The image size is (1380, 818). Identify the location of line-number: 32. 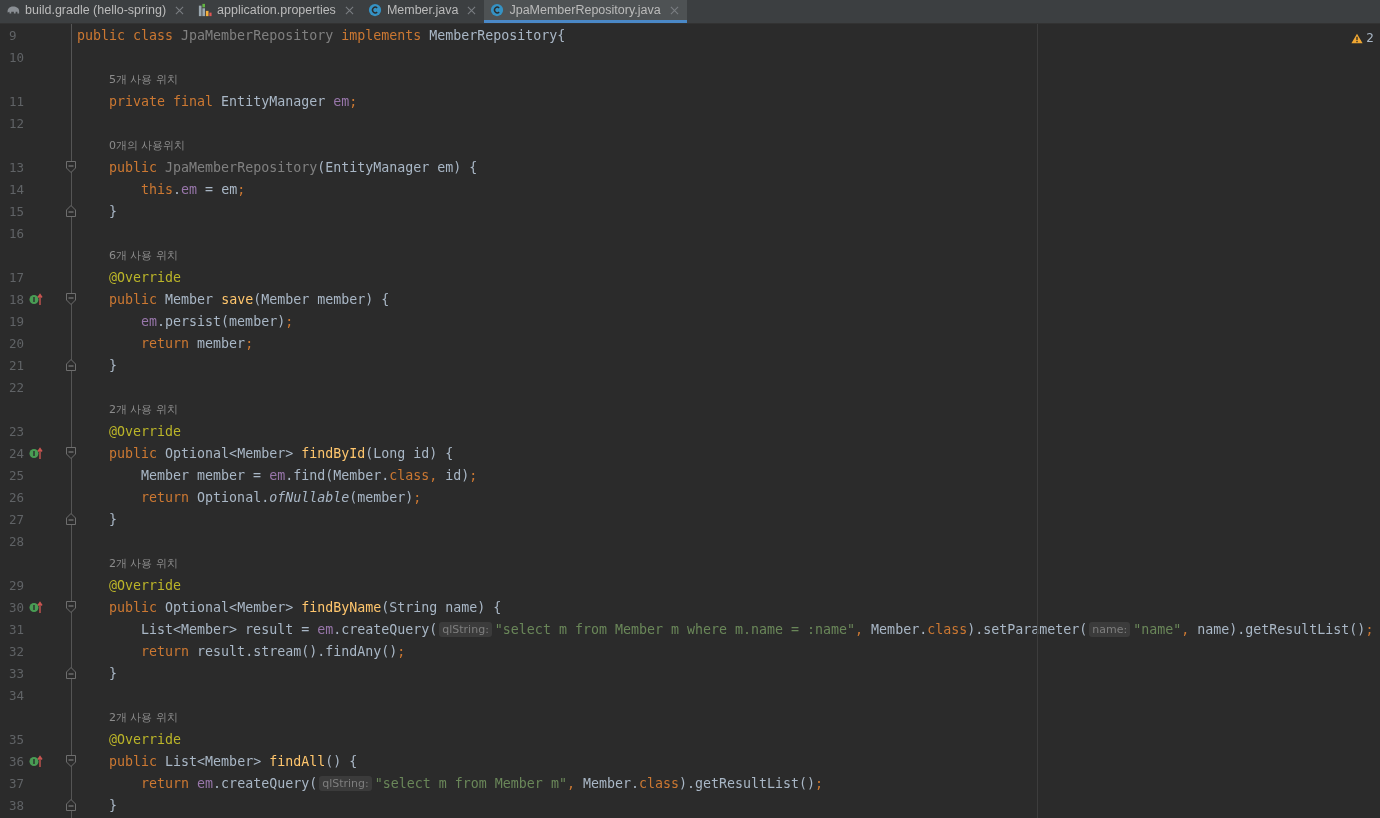
(17, 651).